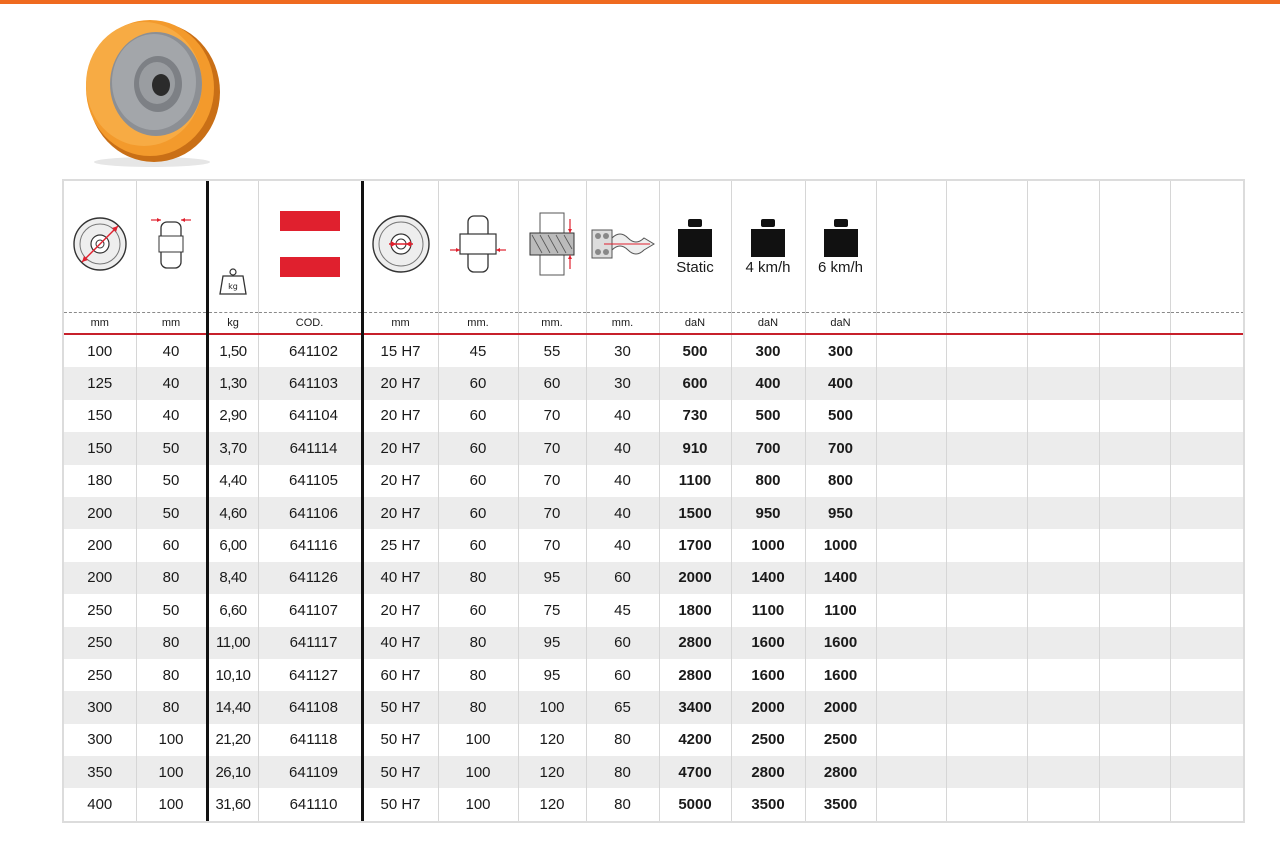  Describe the element at coordinates (478, 772) in the screenshot. I see `cell-hub-length: 100` at that location.